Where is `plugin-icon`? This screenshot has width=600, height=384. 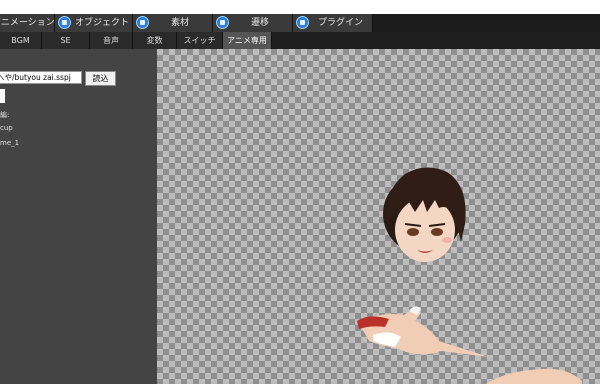 plugin-icon is located at coordinates (302, 22).